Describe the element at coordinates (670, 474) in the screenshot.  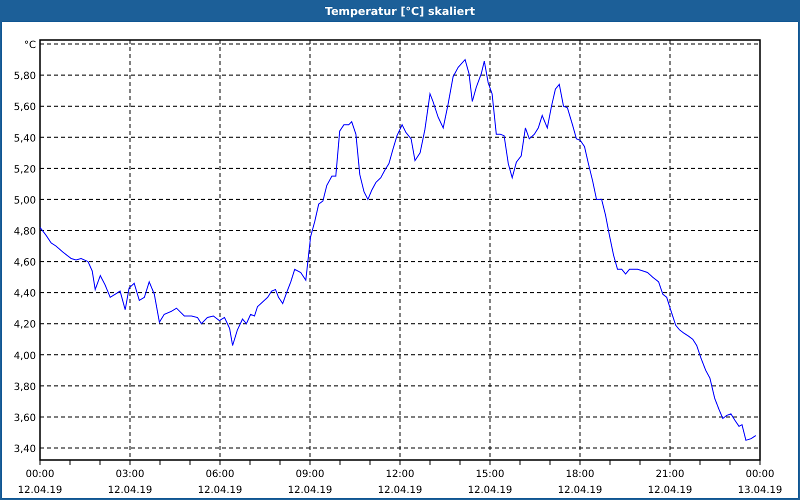
I see `x-tick-label: 21:00` at that location.